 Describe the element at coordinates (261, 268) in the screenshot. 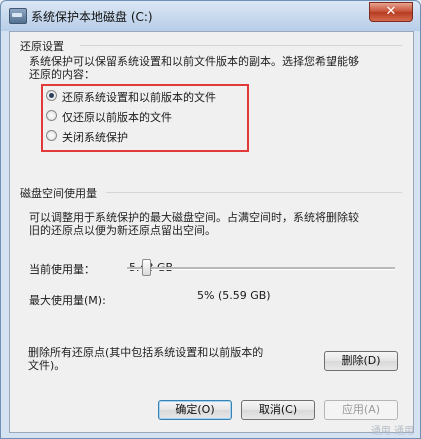

I see `max-usage-slider-track` at that location.